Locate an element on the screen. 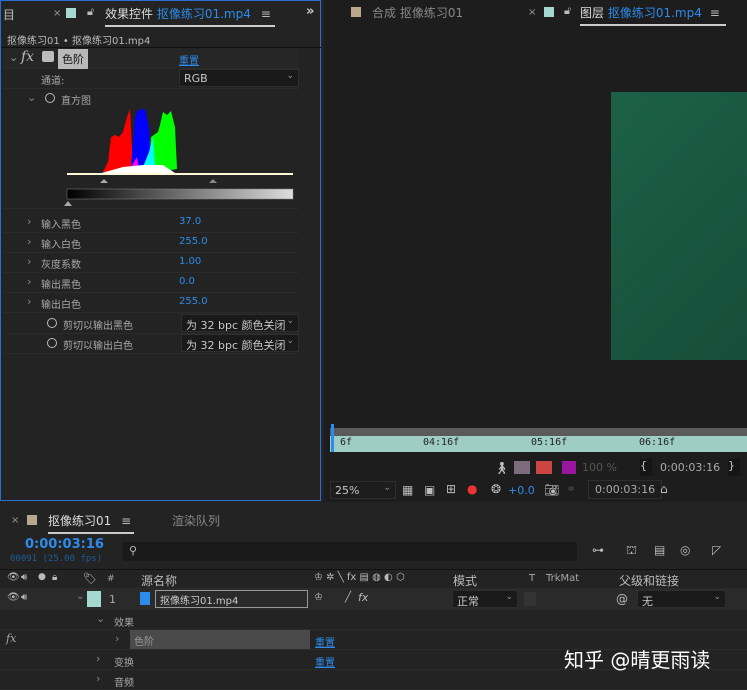  effects-group-row: ⌄ 效果 is located at coordinates (373, 620).